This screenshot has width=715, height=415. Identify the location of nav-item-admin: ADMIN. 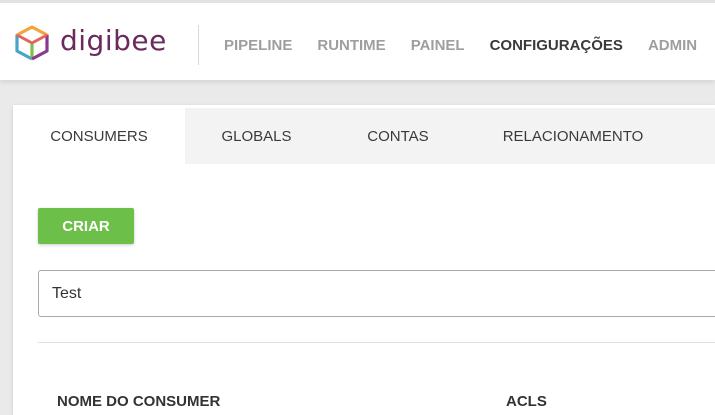
(672, 45).